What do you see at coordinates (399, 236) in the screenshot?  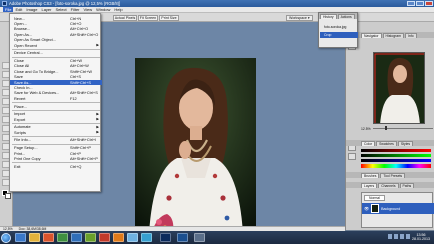 I see `system-tray` at bounding box center [399, 236].